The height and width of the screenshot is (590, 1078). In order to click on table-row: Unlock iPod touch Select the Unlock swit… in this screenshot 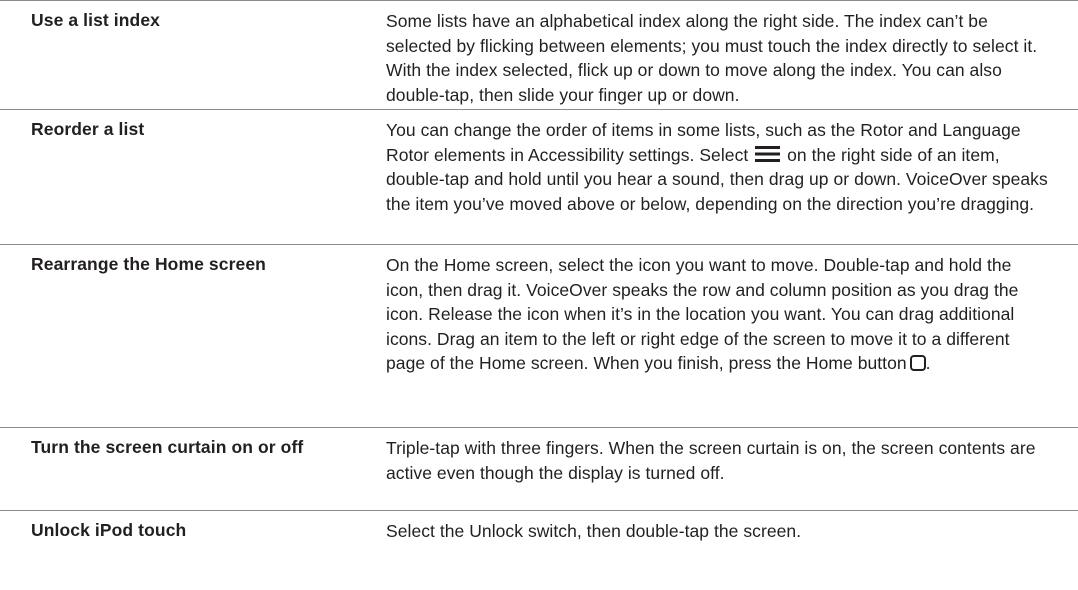, I will do `click(539, 550)`.